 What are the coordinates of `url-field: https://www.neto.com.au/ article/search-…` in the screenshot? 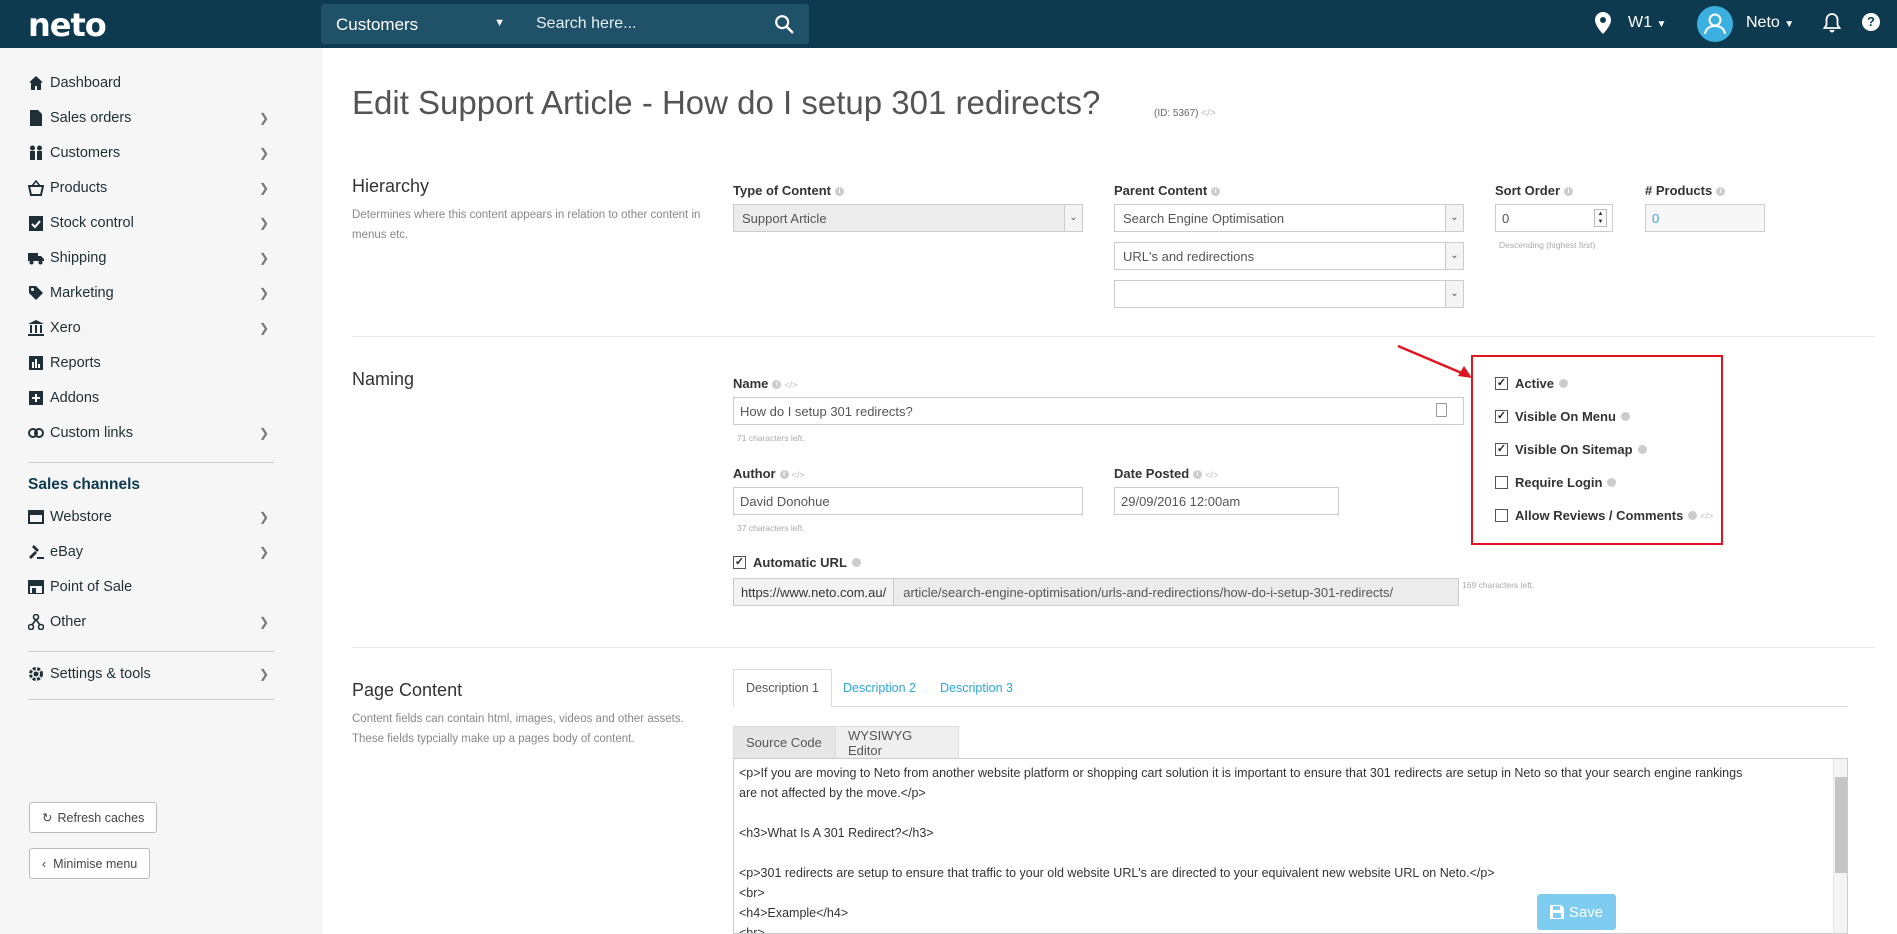 It's located at (1096, 592).